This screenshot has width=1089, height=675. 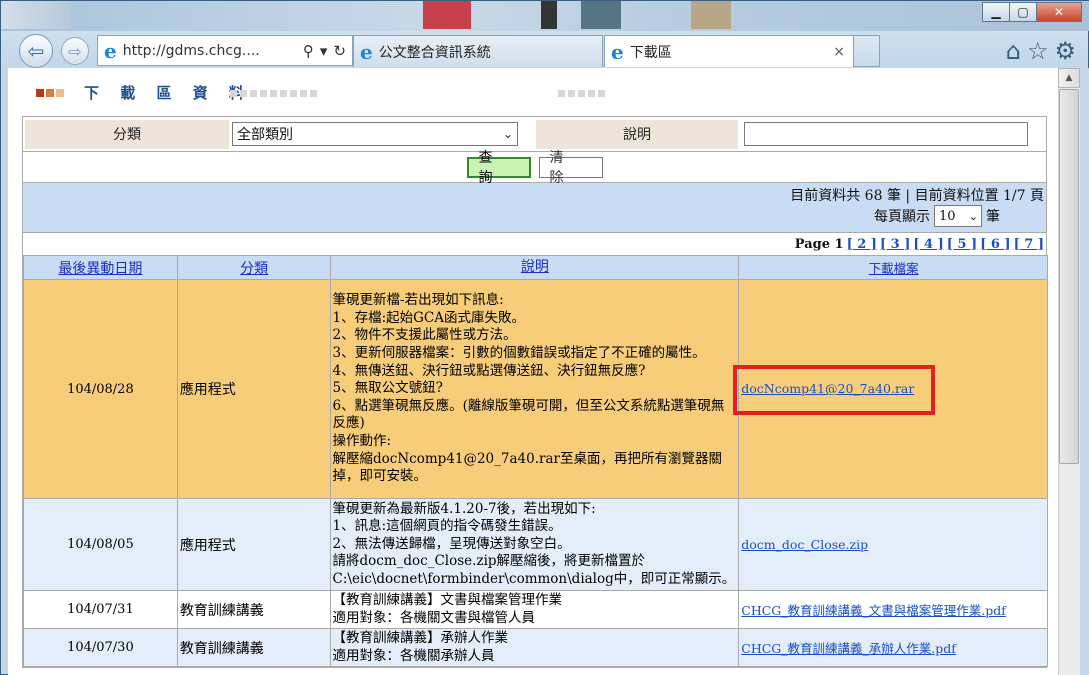 I want to click on forward-button: ⇨, so click(x=75, y=51).